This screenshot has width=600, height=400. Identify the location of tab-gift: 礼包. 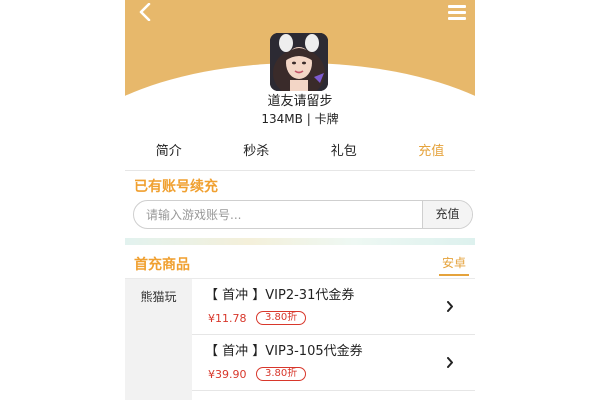
(344, 154).